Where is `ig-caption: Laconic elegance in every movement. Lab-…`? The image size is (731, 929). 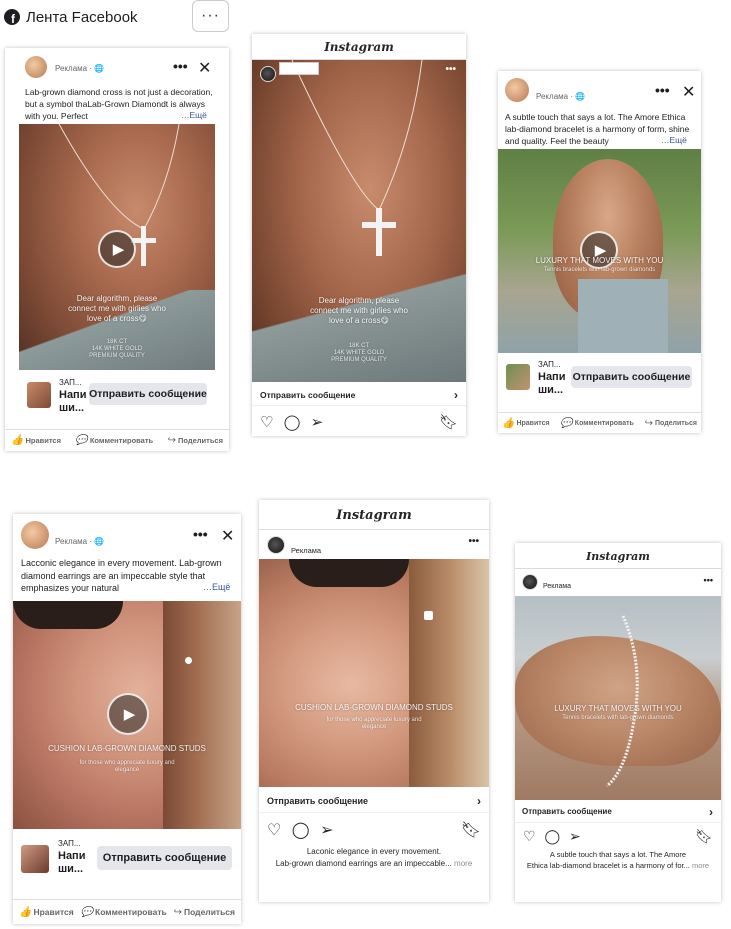 ig-caption: Laconic elegance in every movement. Lab-… is located at coordinates (374, 857).